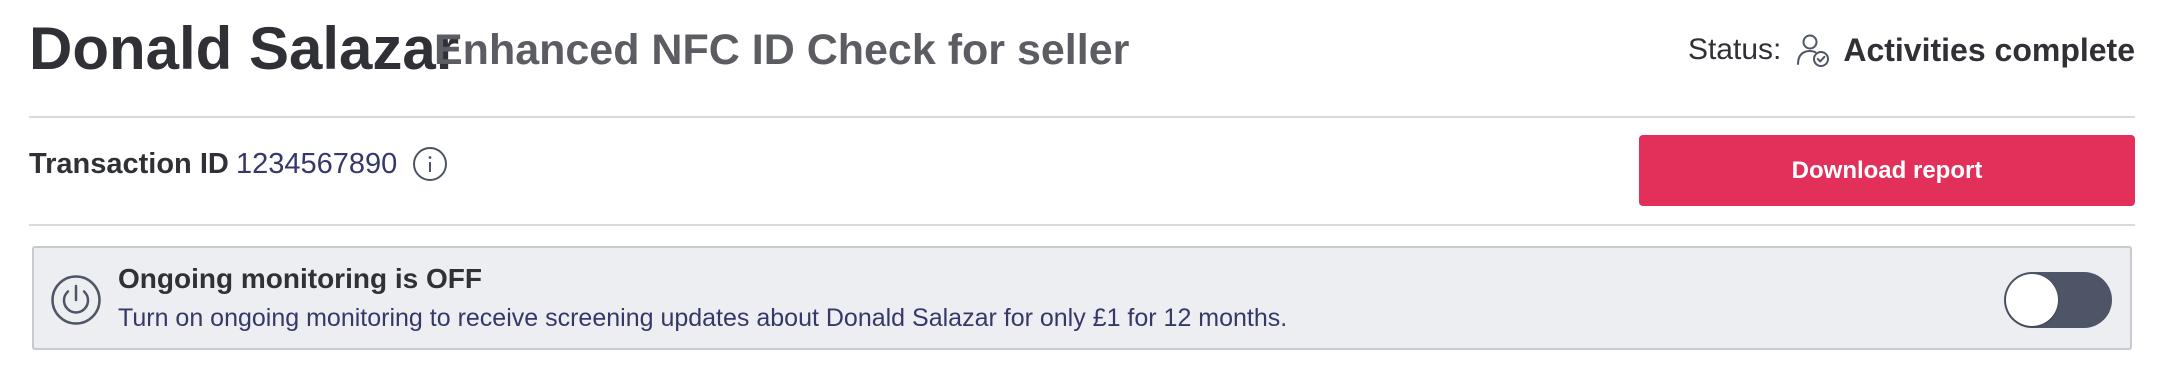 This screenshot has width=2164, height=388. I want to click on monitoring-title: Ongoing monitoring is OFF, so click(300, 278).